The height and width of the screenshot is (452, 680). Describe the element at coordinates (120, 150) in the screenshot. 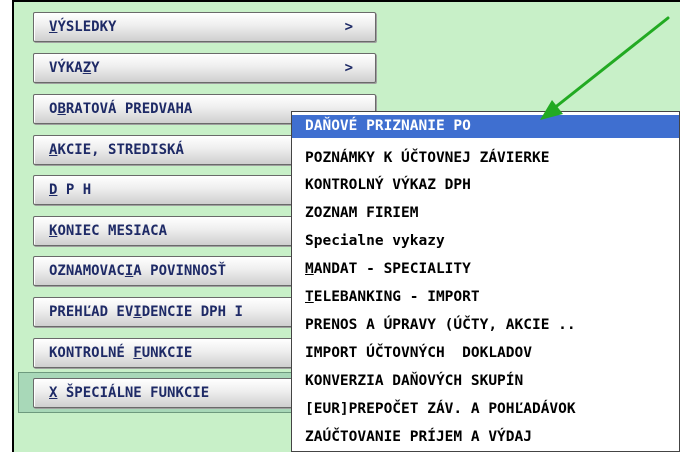

I see `menu-label: KCIE, STREDISKÁ` at that location.